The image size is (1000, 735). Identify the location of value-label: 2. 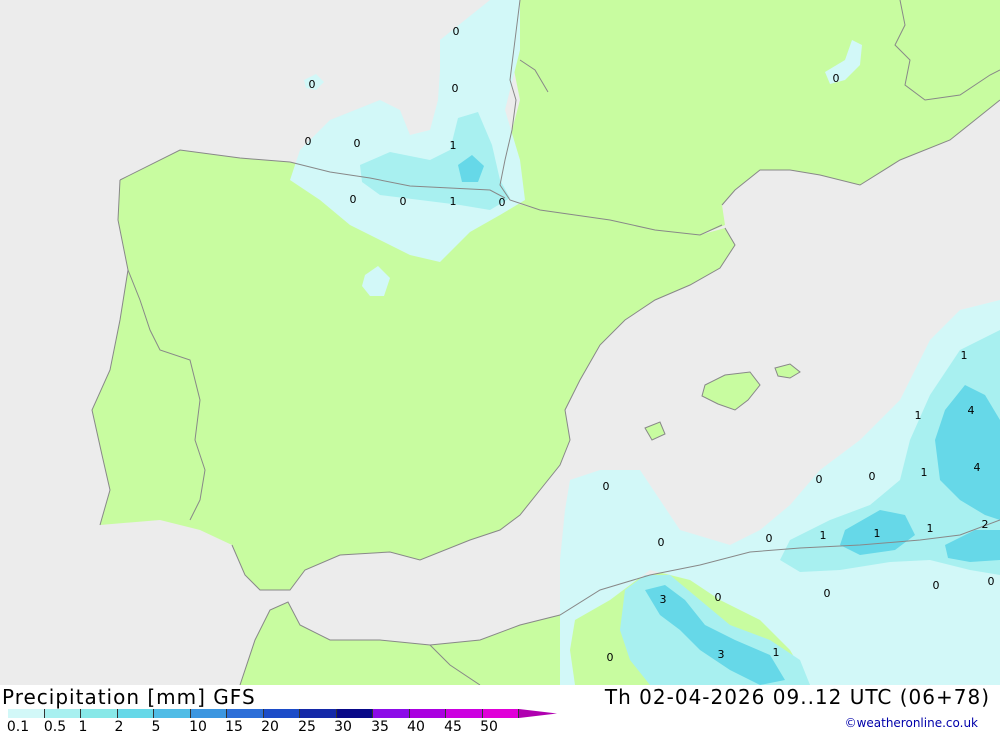
(985, 524).